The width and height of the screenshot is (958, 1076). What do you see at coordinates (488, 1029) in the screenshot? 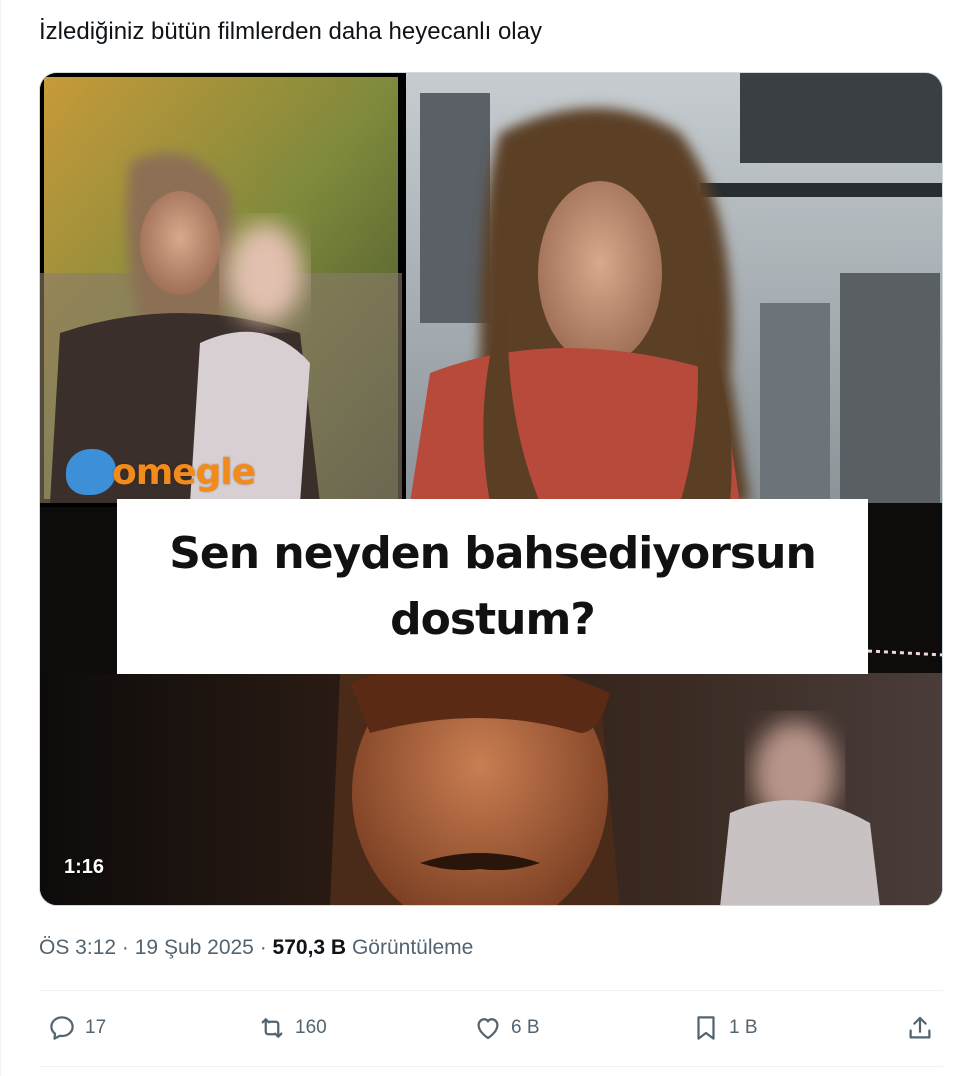
I see `heart-icon` at bounding box center [488, 1029].